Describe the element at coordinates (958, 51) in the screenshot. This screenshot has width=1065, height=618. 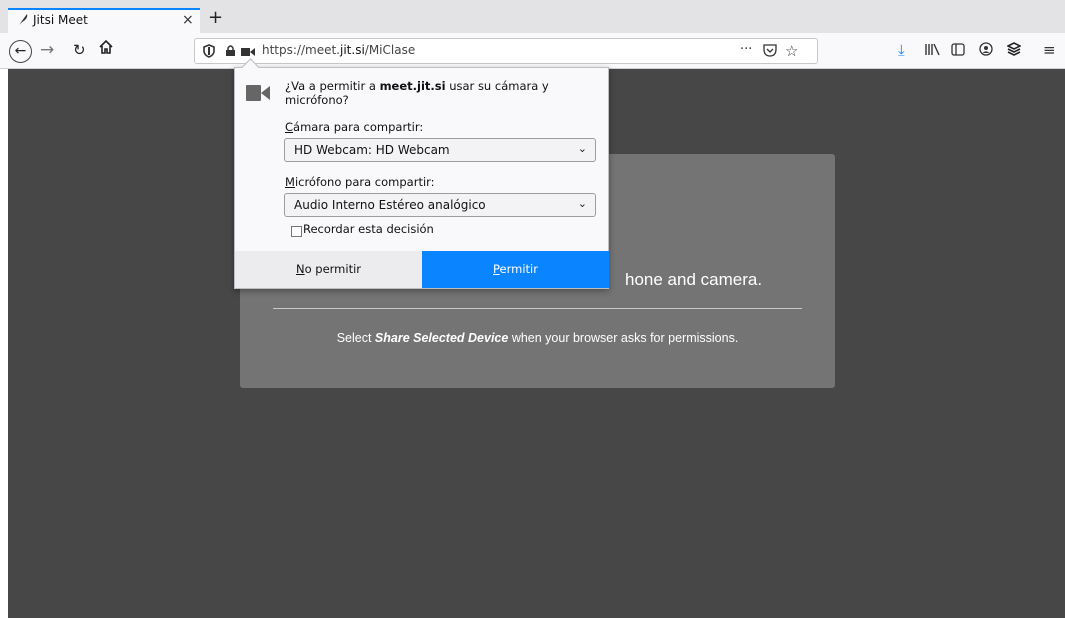
I see `sidebar-icon` at that location.